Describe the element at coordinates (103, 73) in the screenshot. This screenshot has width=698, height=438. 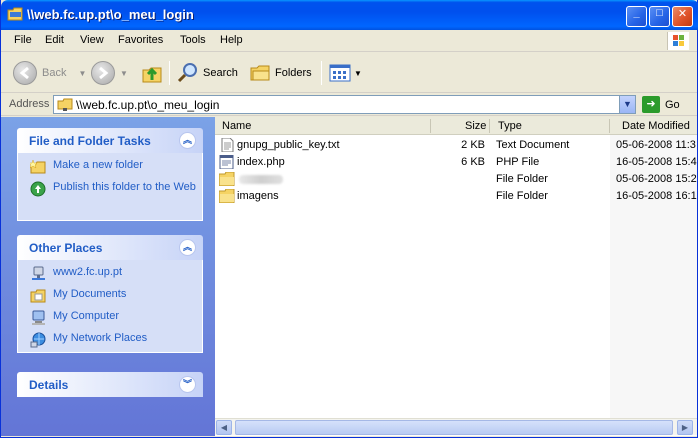
I see `forward-arrow-icon` at that location.